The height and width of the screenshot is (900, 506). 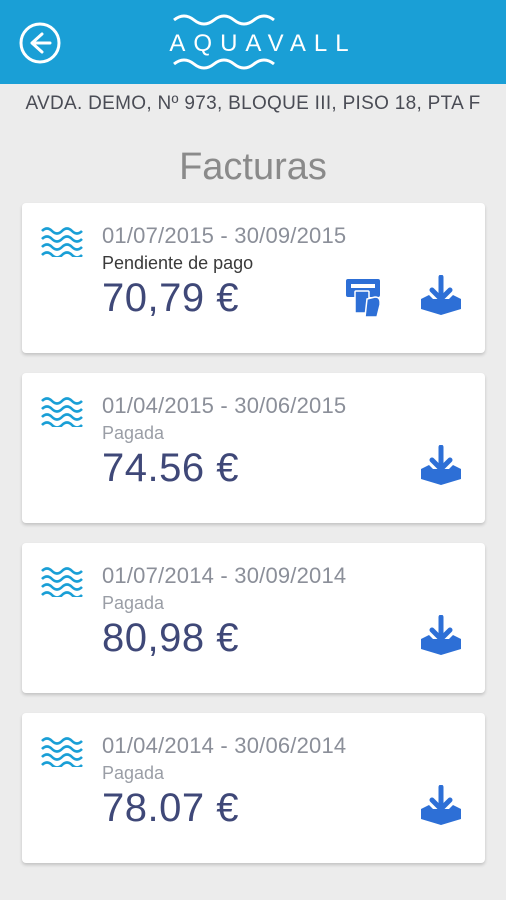 What do you see at coordinates (170, 808) in the screenshot?
I see `invoice-amount: 78.07 €` at bounding box center [170, 808].